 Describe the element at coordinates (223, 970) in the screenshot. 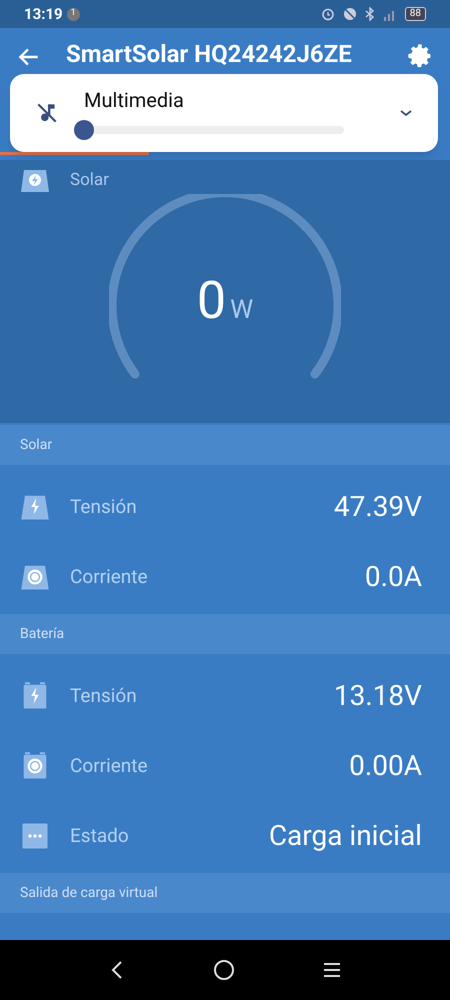

I see `home-nav-icon` at that location.